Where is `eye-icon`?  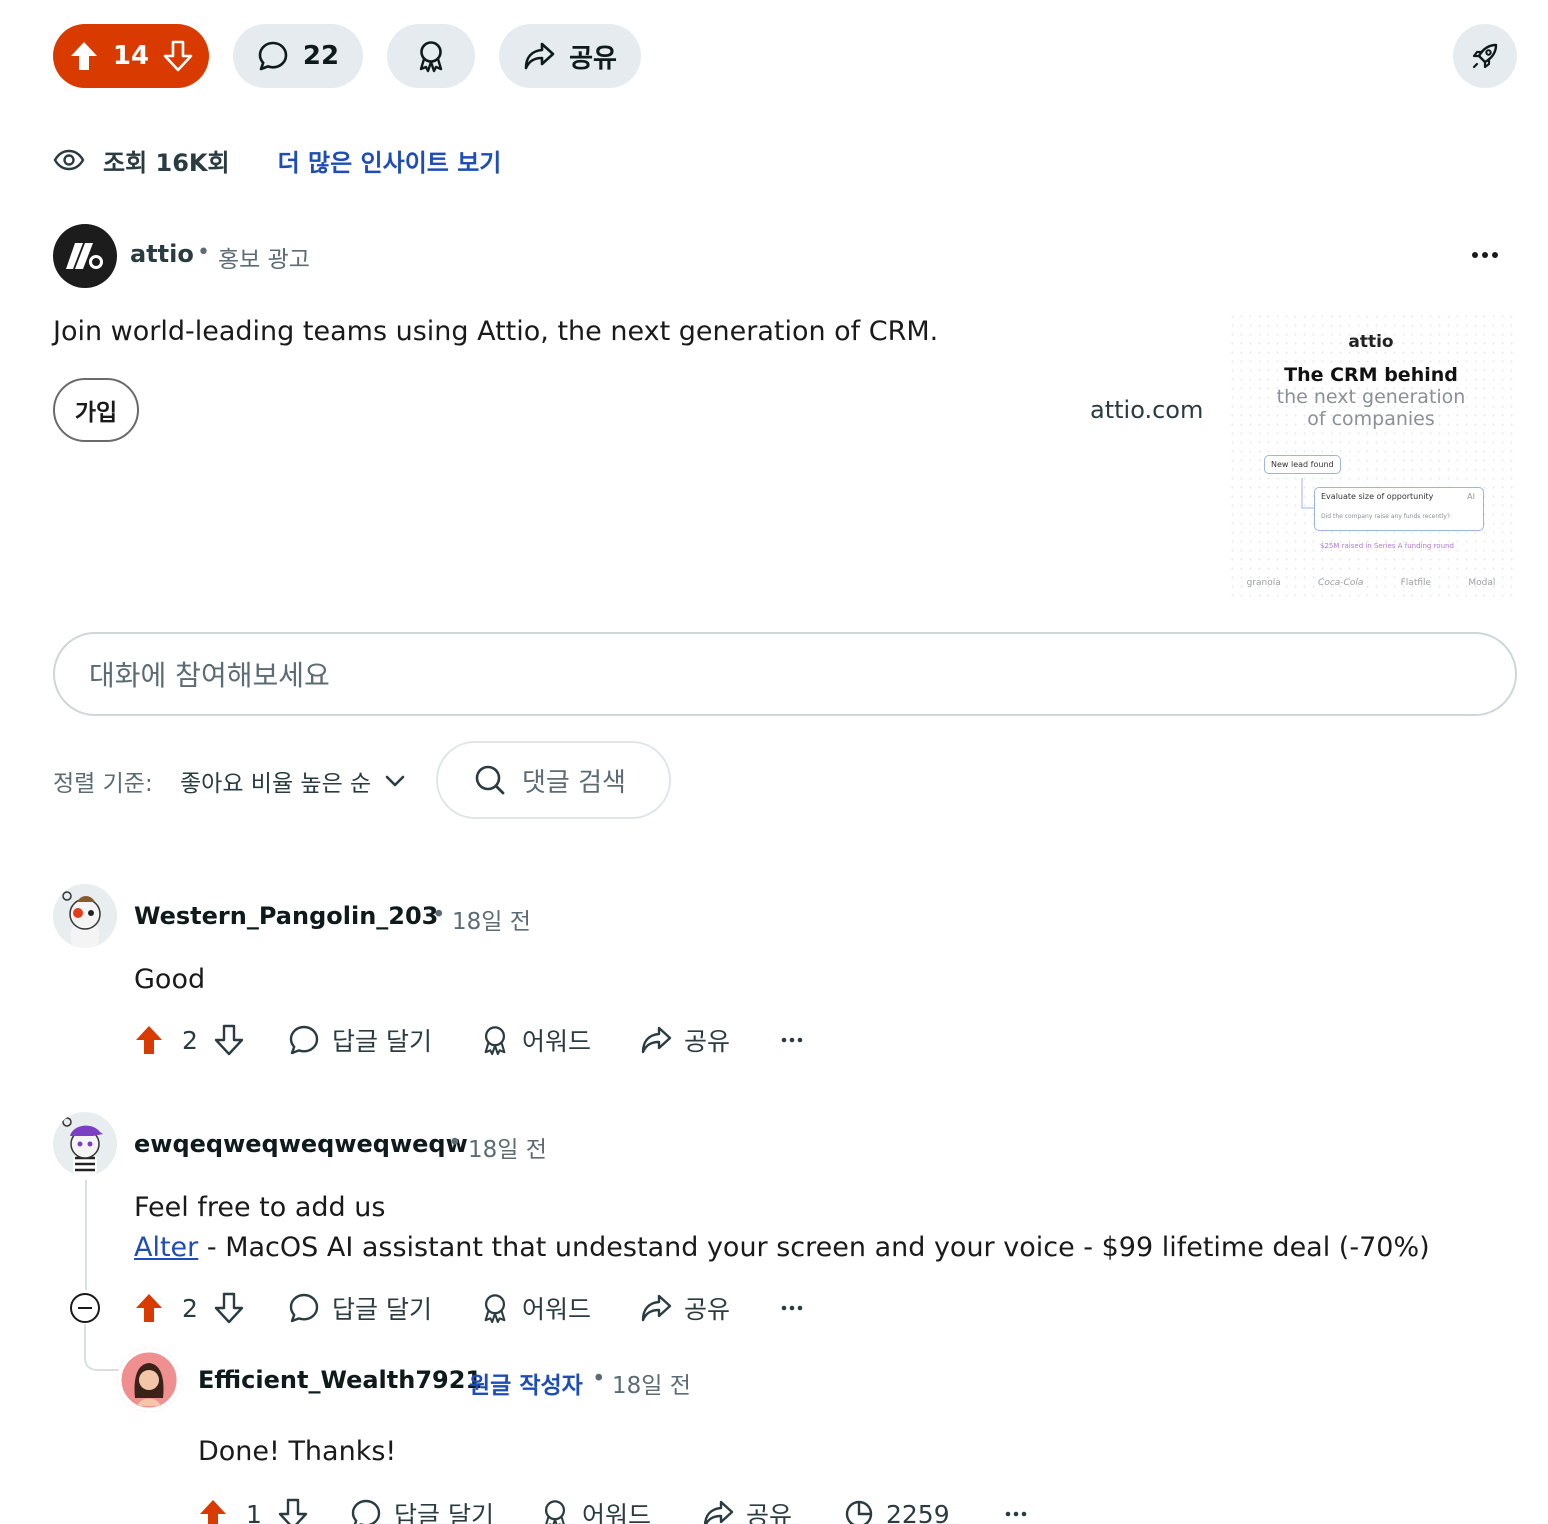 eye-icon is located at coordinates (69, 160).